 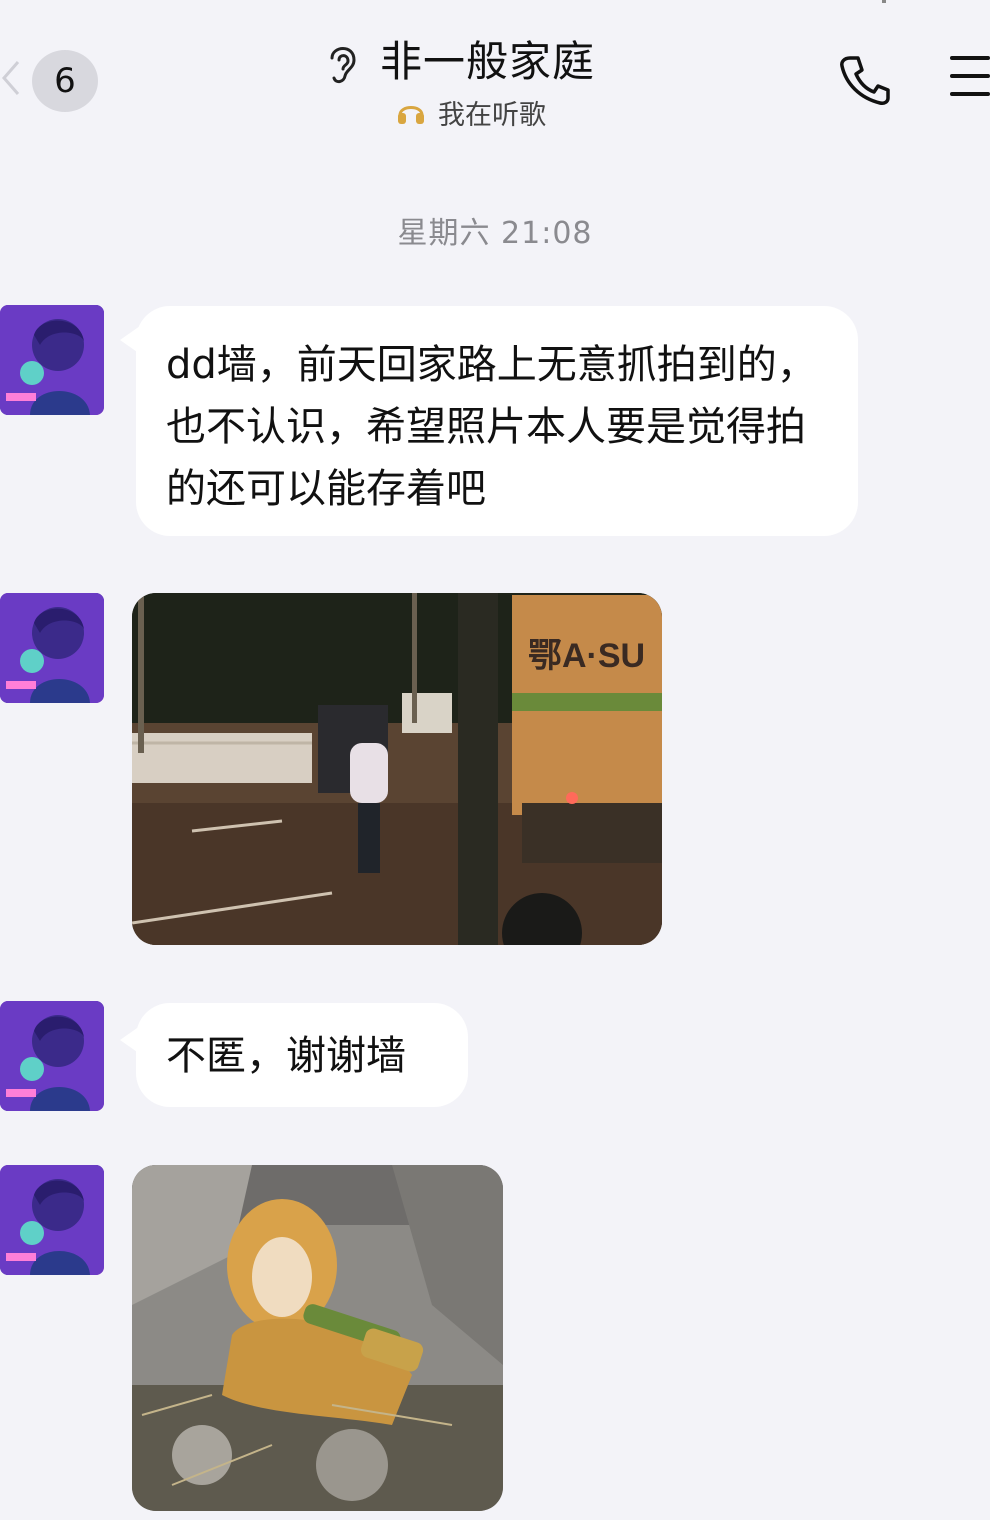 What do you see at coordinates (411, 115) in the screenshot?
I see `headphone-icon` at bounding box center [411, 115].